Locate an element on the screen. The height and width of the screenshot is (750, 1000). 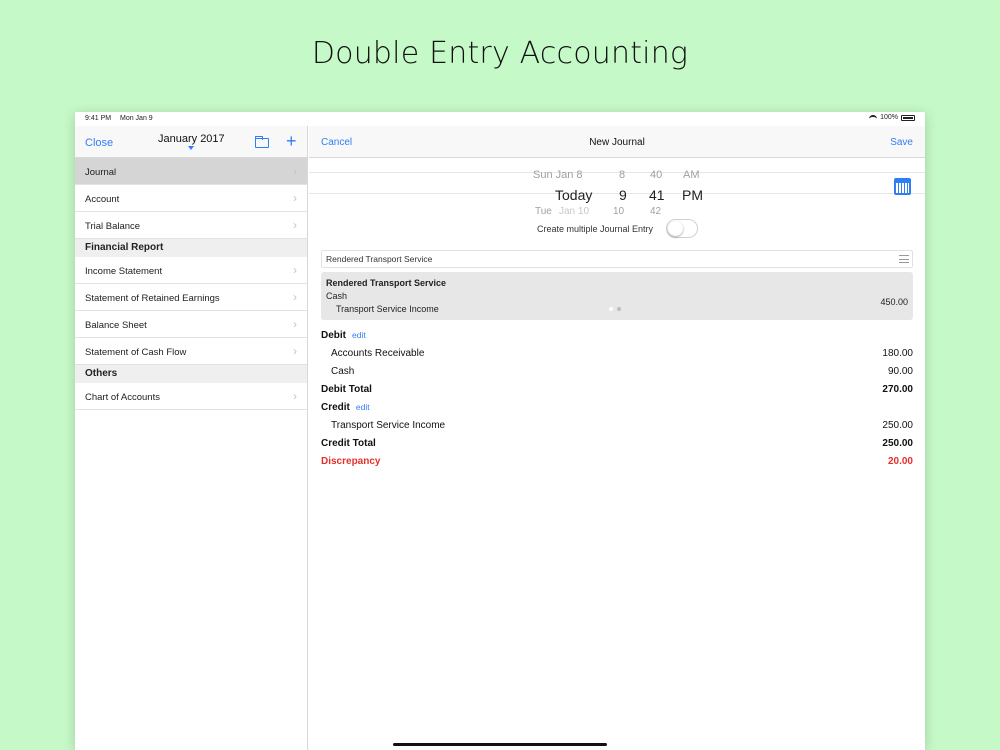
debit-total-label: Debit Total is located at coordinates (346, 389).